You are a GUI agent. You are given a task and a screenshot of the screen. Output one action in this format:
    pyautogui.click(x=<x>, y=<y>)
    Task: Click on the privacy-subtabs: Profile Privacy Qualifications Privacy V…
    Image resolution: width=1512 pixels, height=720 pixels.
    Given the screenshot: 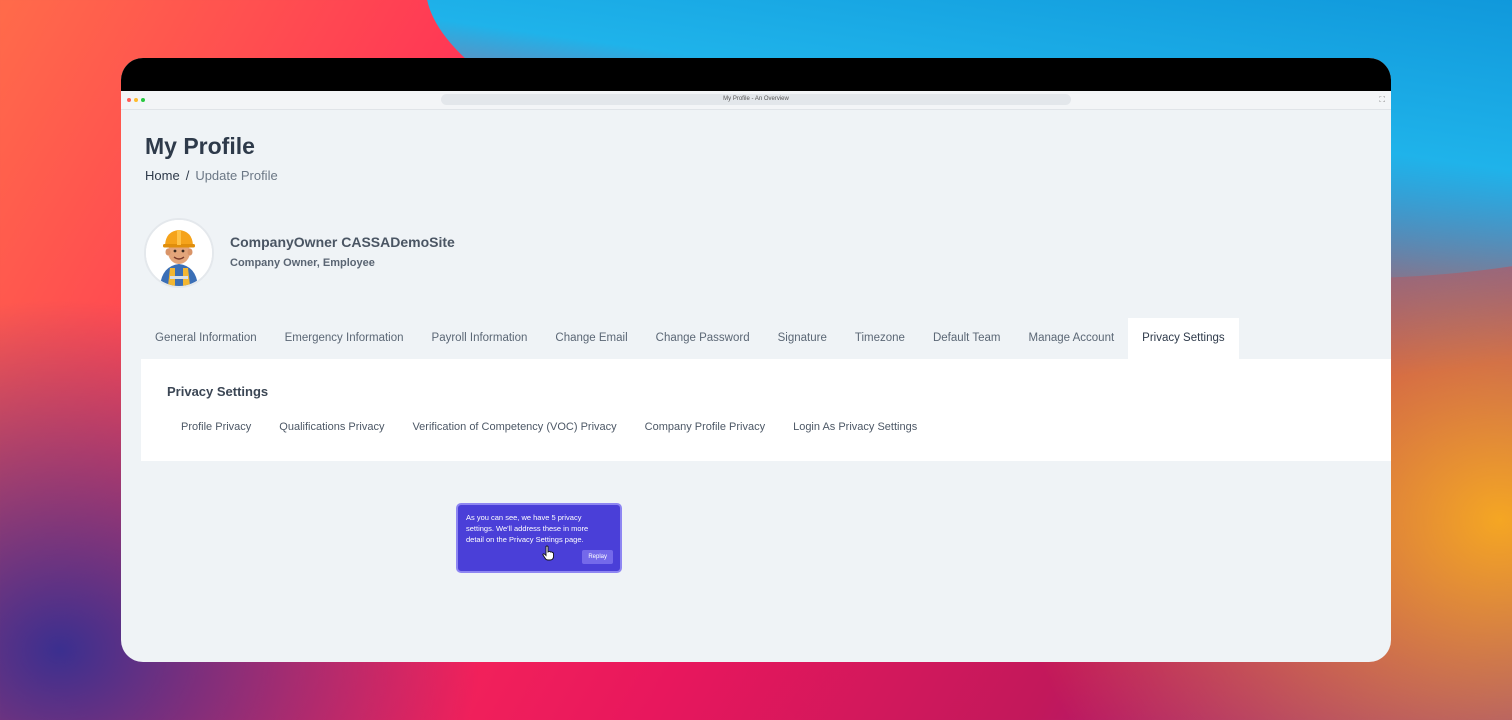 What is the action you would take?
    pyautogui.click(x=549, y=427)
    